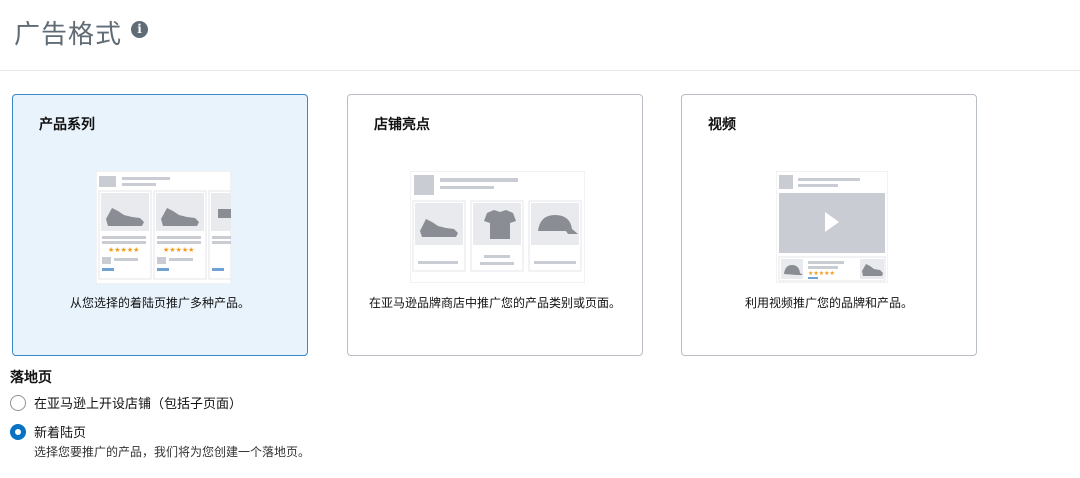  Describe the element at coordinates (68, 35) in the screenshot. I see `page-title: 广告格式` at that location.